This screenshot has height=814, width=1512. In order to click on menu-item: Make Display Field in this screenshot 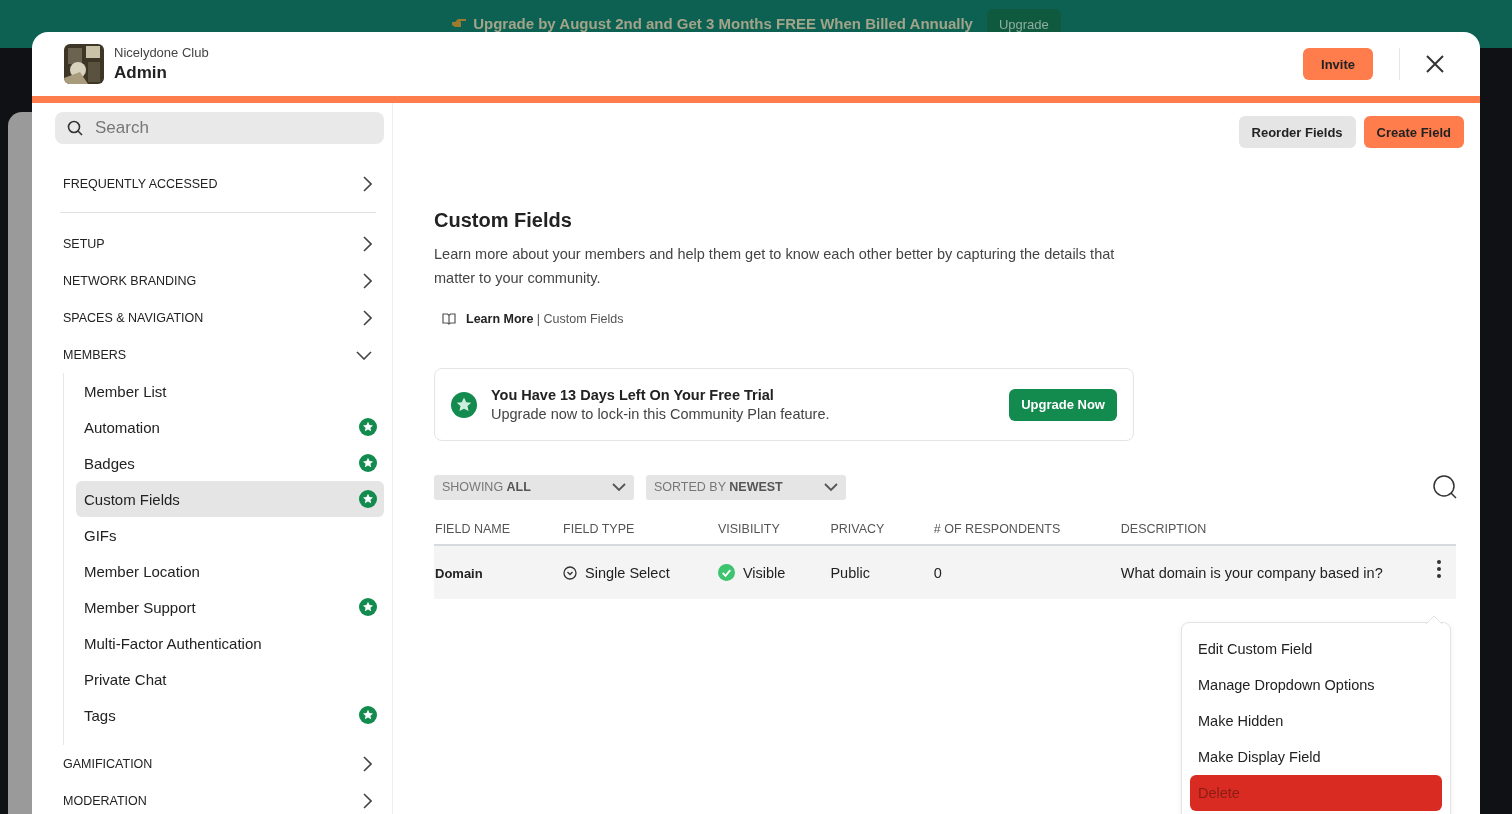, I will do `click(1316, 757)`.